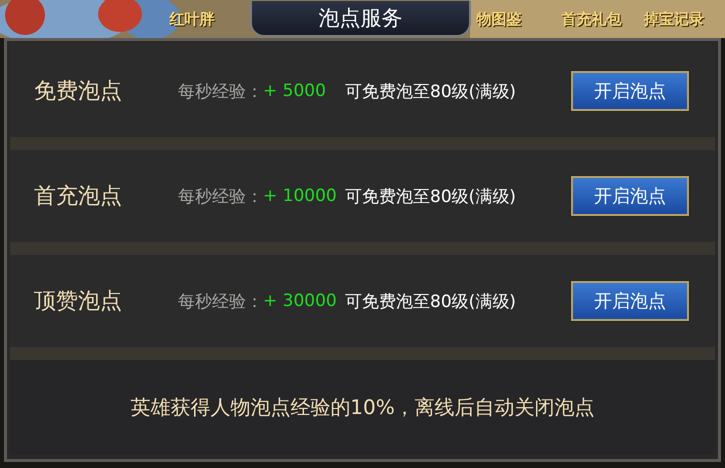  I want to click on service-name: 免费泡点, so click(78, 92).